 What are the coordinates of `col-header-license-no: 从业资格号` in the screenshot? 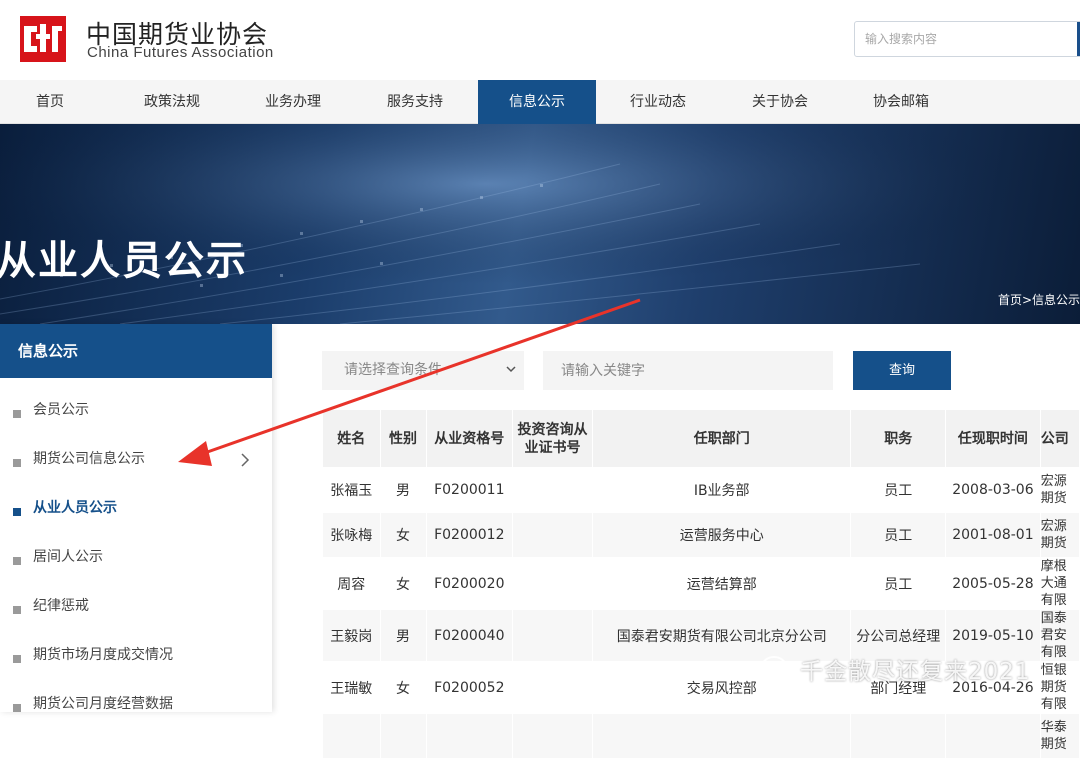 It's located at (469, 438).